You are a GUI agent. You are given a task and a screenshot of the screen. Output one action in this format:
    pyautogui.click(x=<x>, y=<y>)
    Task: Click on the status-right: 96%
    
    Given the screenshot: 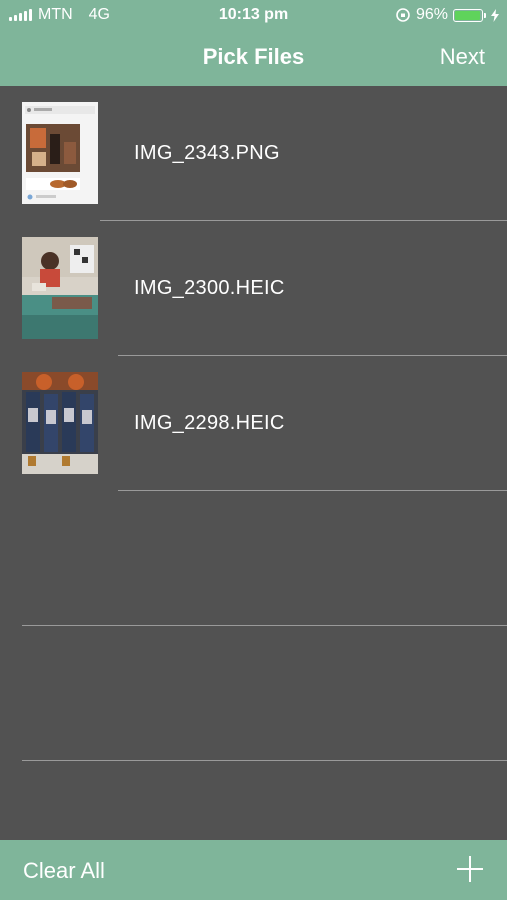 What is the action you would take?
    pyautogui.click(x=447, y=15)
    